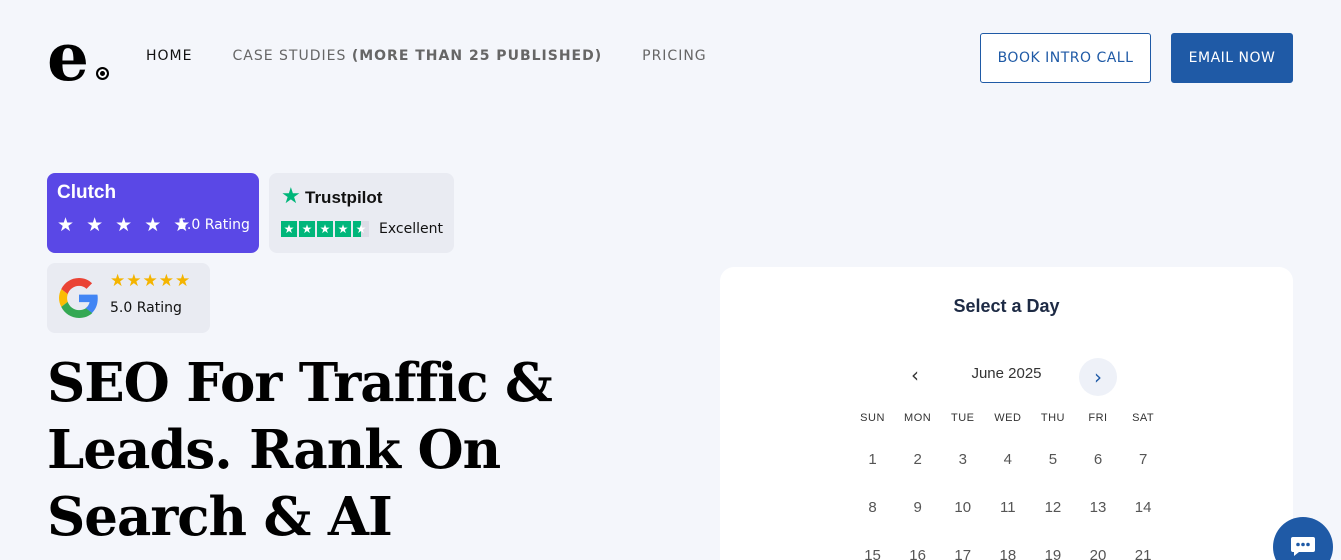  Describe the element at coordinates (872, 418) in the screenshot. I see `weekday-label: SUN` at that location.